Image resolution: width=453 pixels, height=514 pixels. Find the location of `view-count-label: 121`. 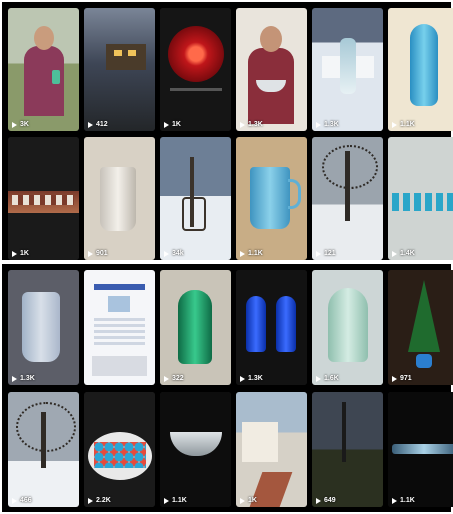

view-count-label: 121 is located at coordinates (330, 253).